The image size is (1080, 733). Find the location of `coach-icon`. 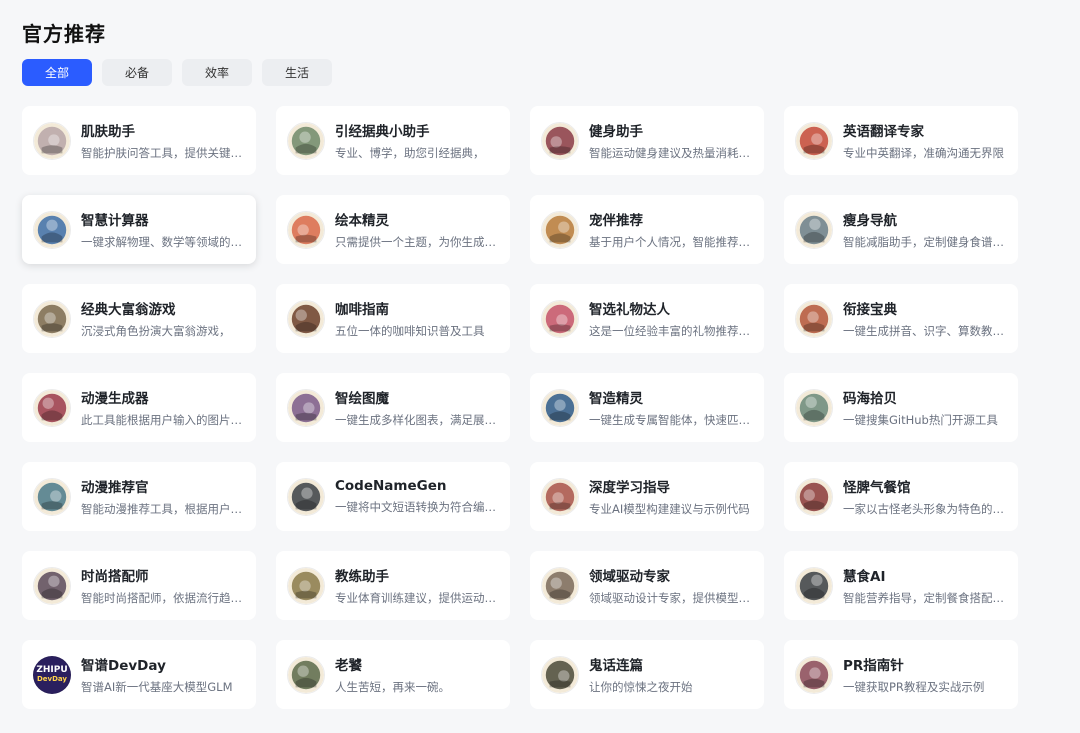

coach-icon is located at coordinates (306, 585).